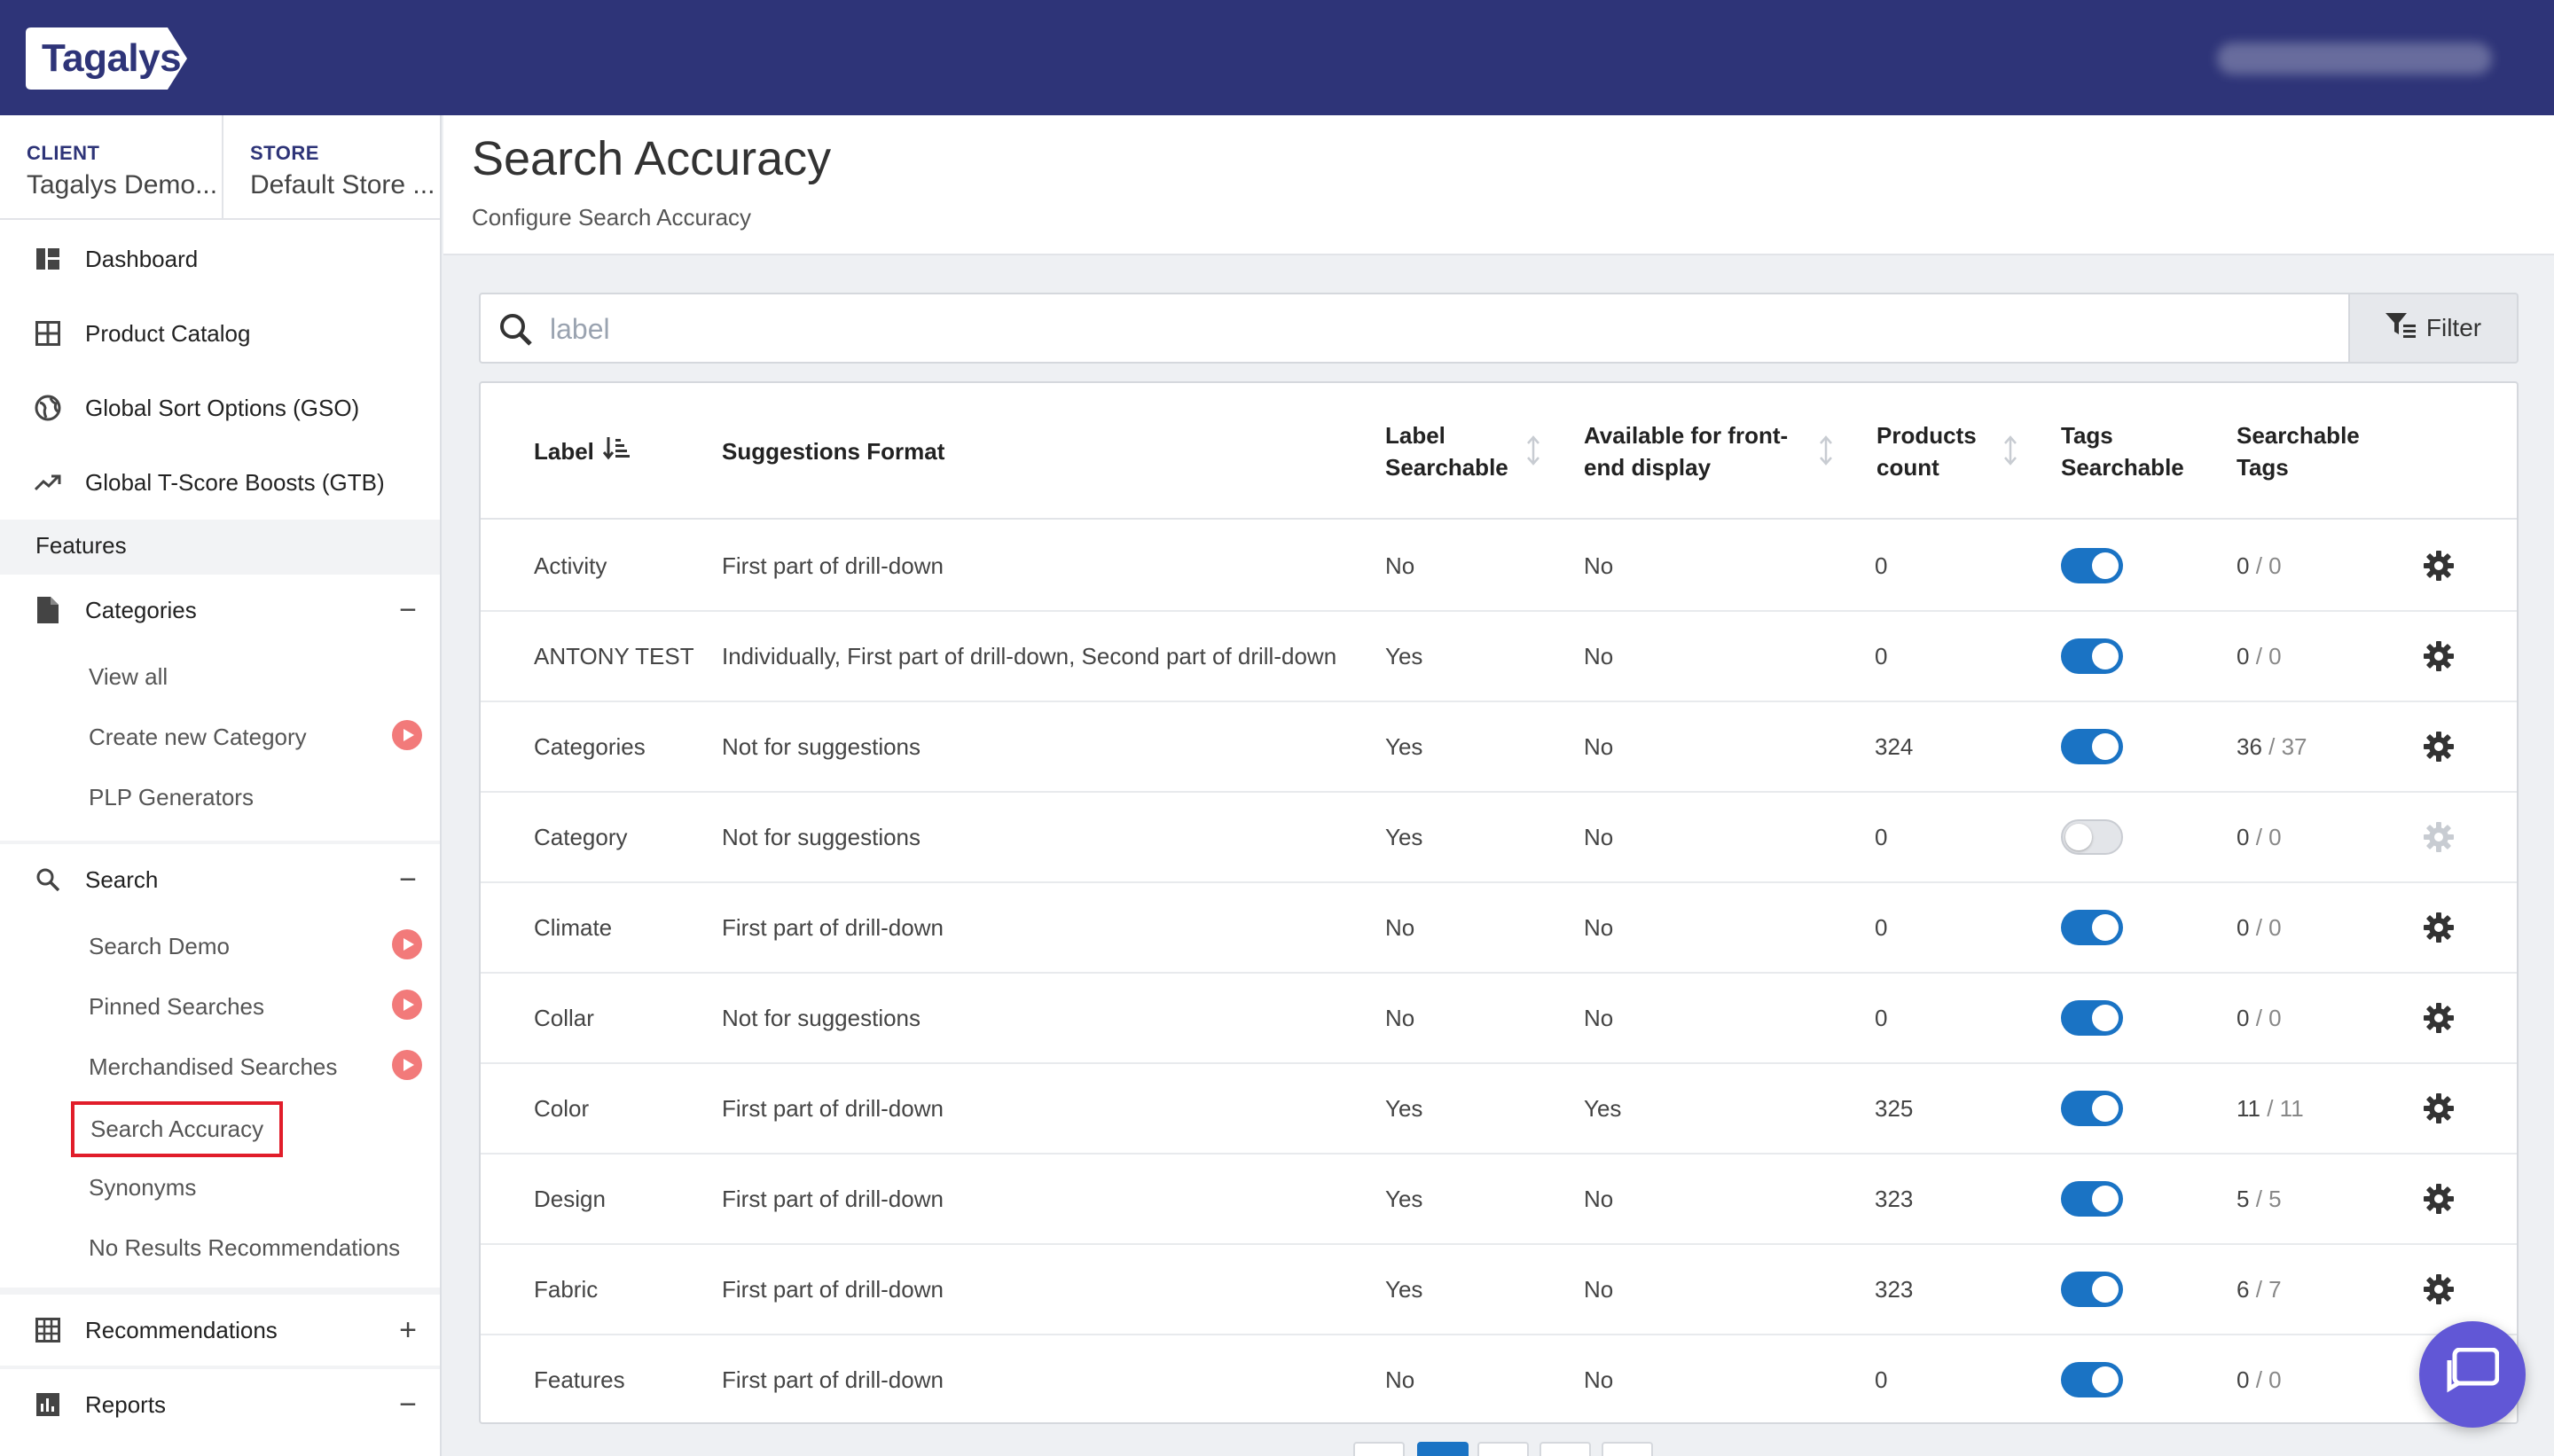  What do you see at coordinates (616, 451) in the screenshot?
I see `sort-ascending-icon` at bounding box center [616, 451].